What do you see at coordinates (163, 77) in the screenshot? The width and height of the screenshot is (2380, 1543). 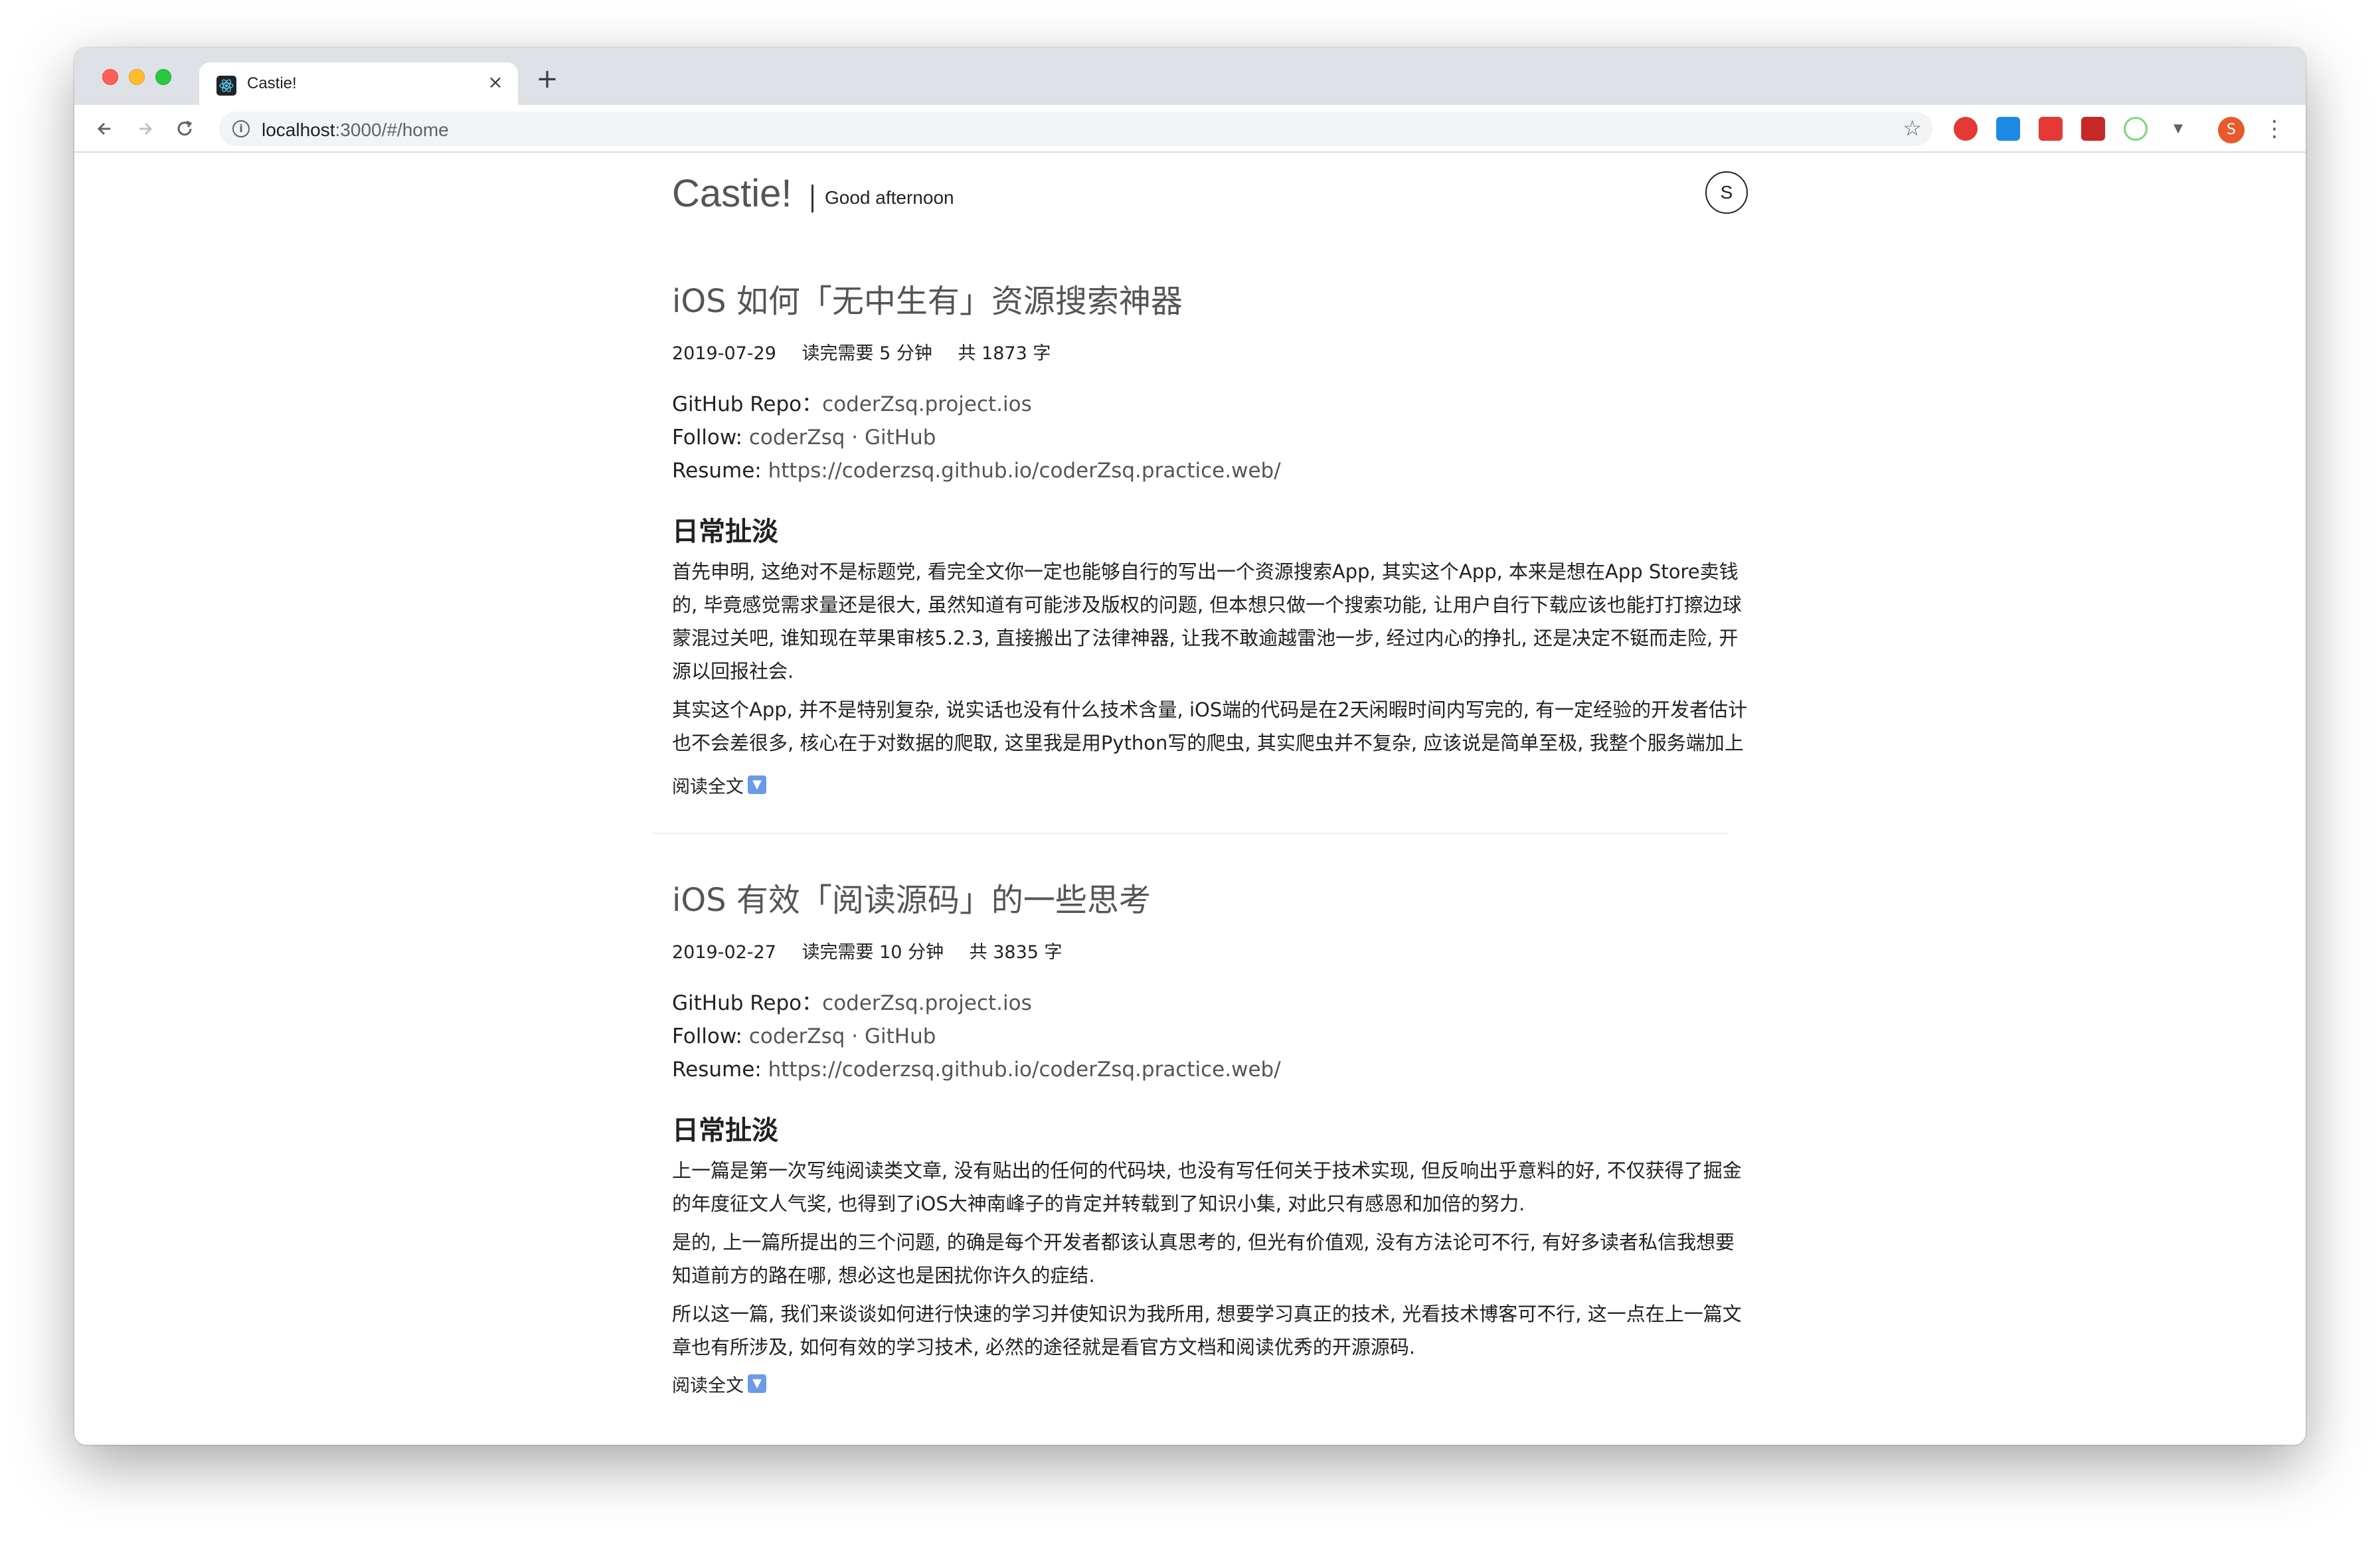 I see `zoom-window-button` at bounding box center [163, 77].